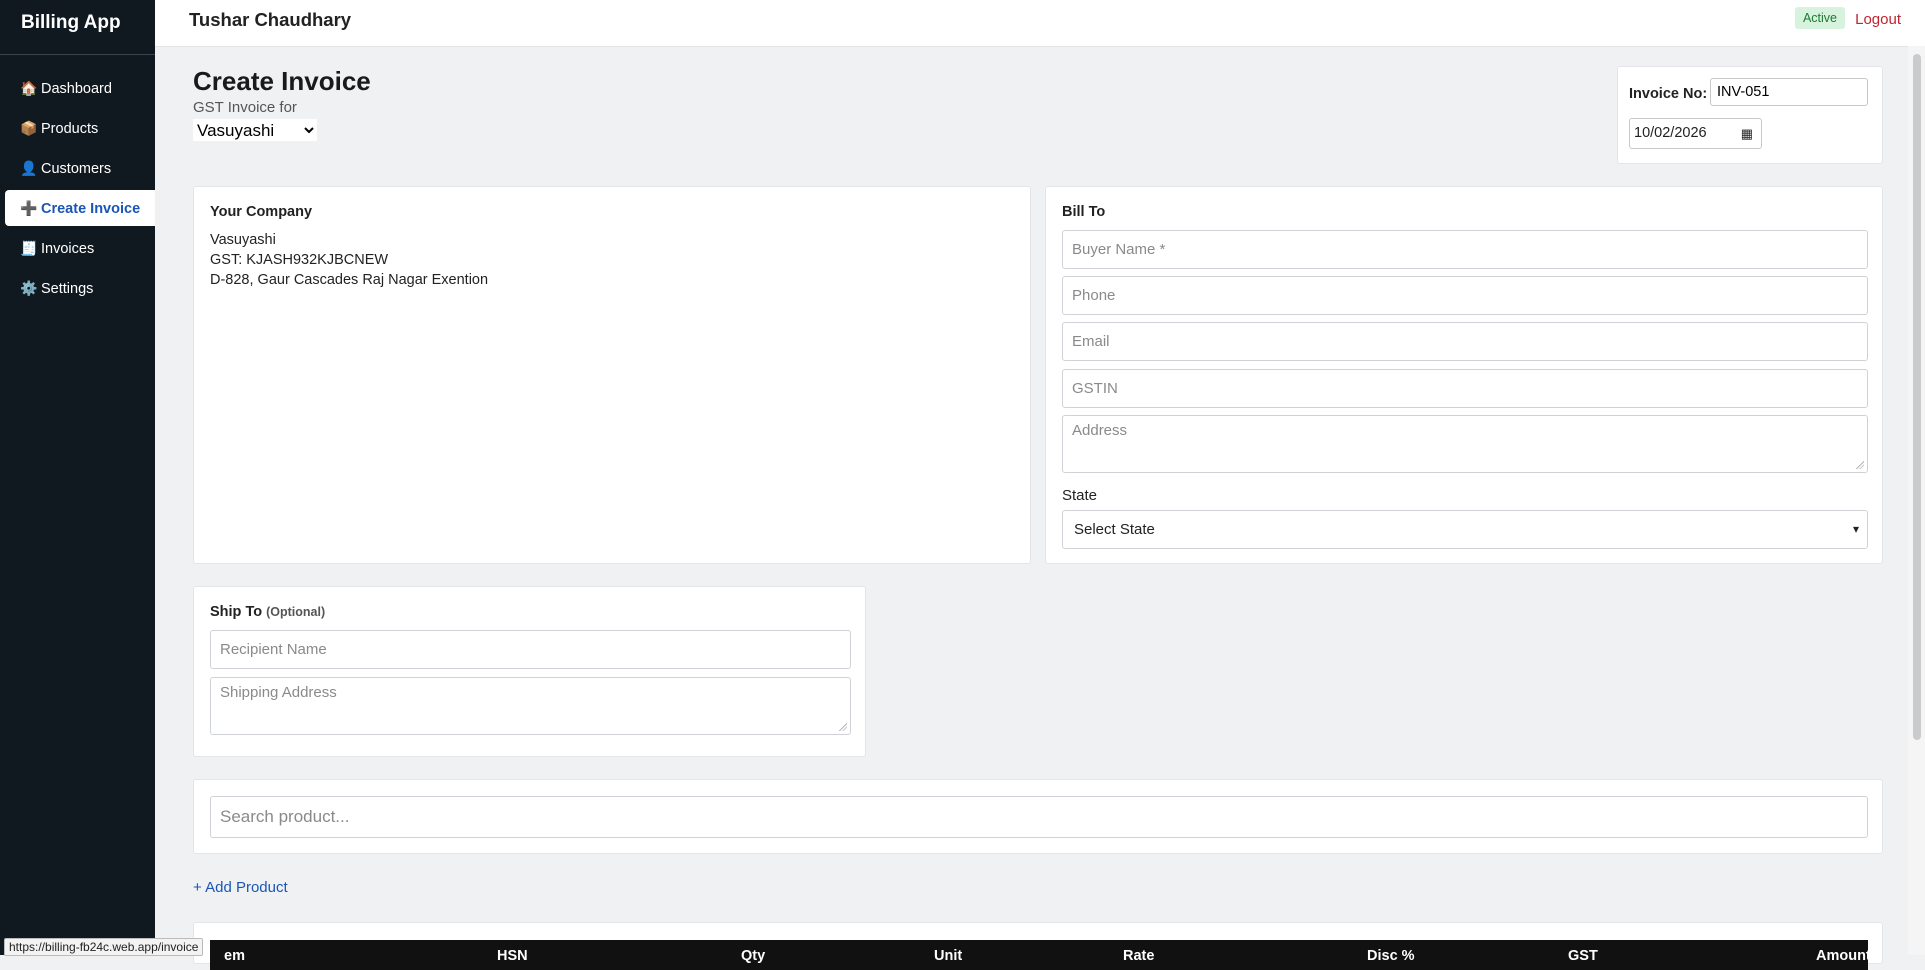 This screenshot has height=970, width=1925. What do you see at coordinates (29, 168) in the screenshot?
I see `user-icon: 👤` at bounding box center [29, 168].